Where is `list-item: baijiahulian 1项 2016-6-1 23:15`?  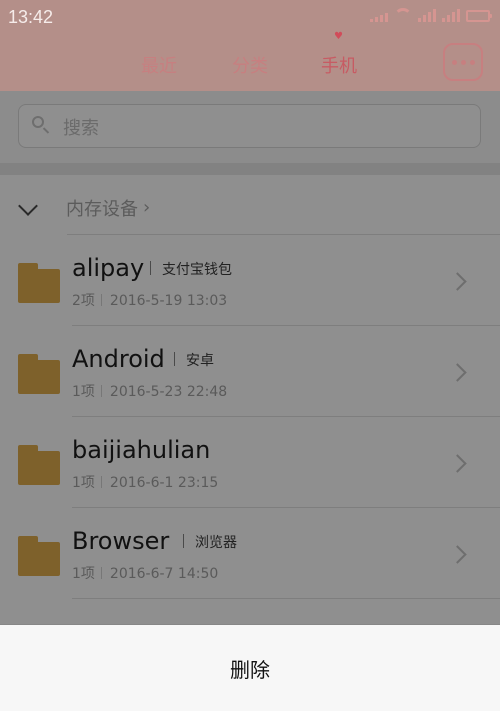
list-item: baijiahulian 1项 2016-6-1 23:15 is located at coordinates (250, 462).